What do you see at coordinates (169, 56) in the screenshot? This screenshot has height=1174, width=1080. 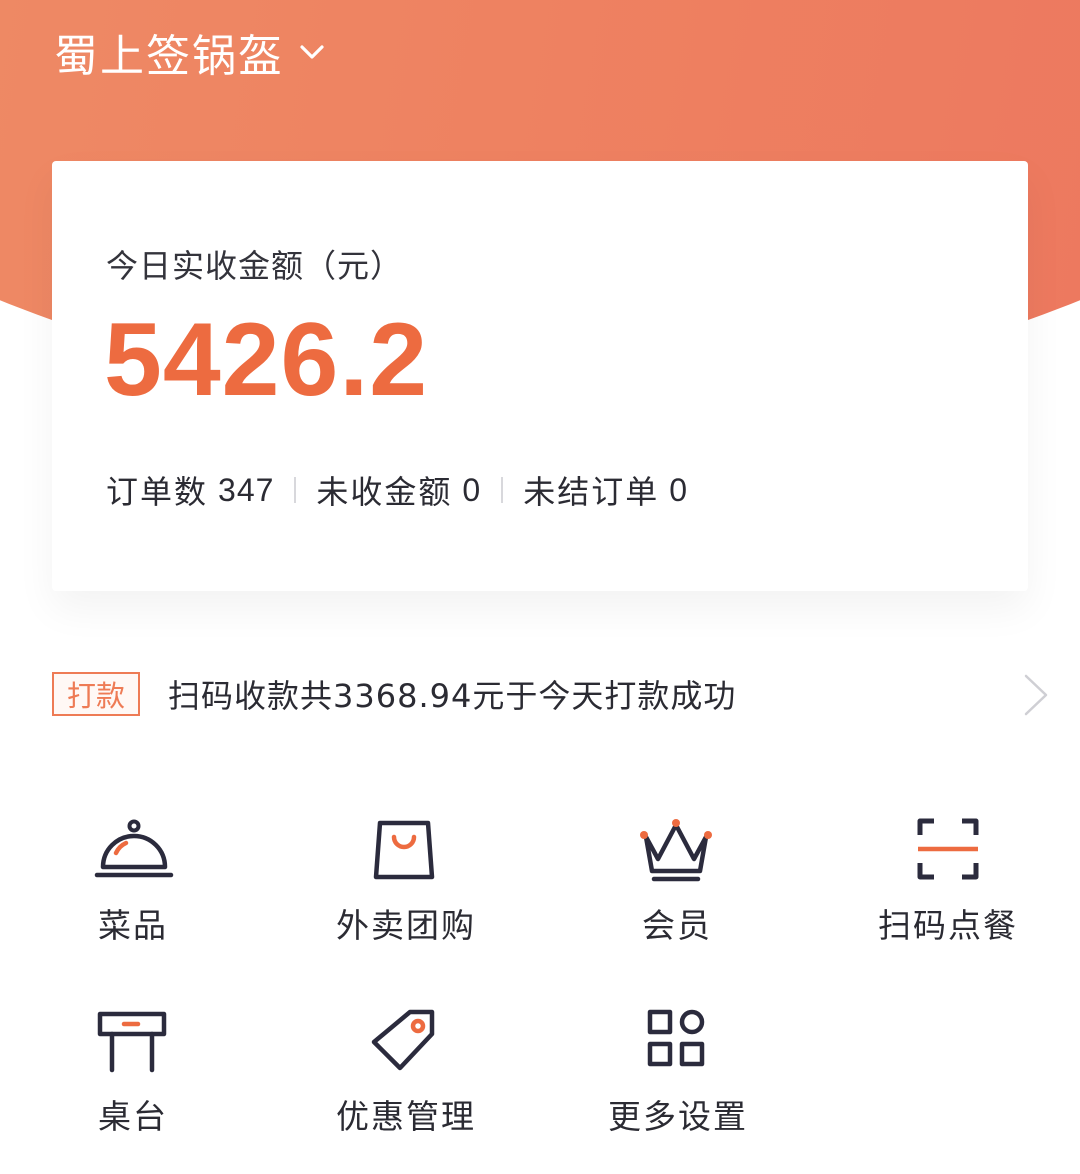 I see `store-name: 蜀上签锅盔` at bounding box center [169, 56].